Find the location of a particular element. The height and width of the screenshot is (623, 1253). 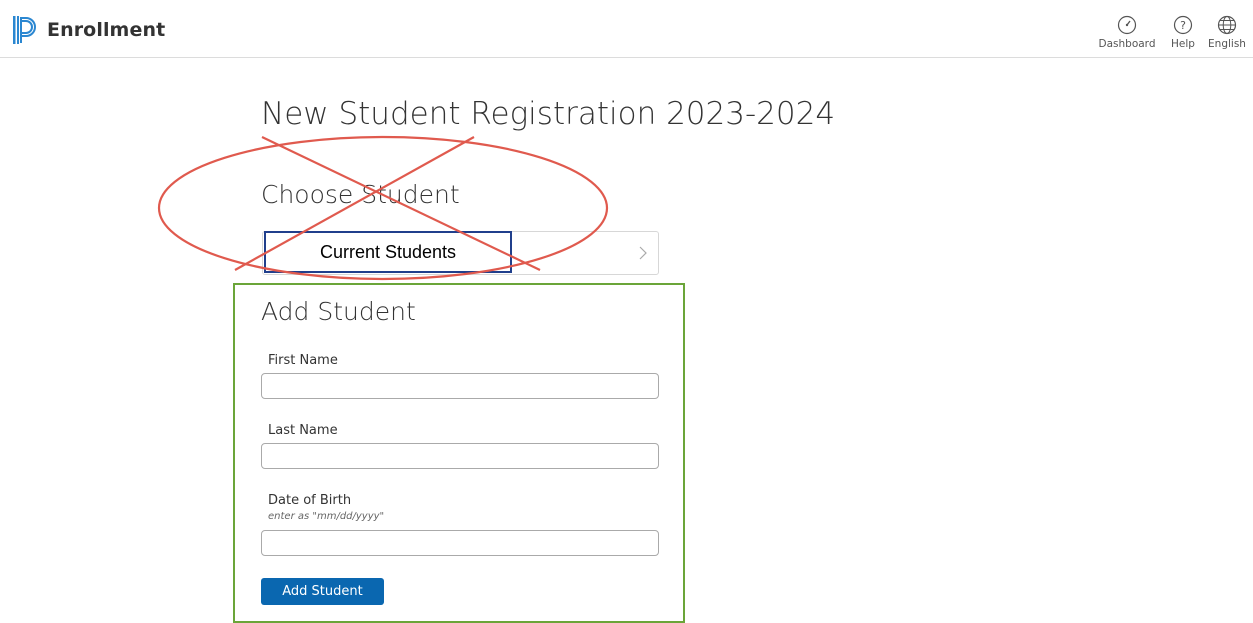

page-title: New Student Registration 2023-2024 is located at coordinates (548, 114).